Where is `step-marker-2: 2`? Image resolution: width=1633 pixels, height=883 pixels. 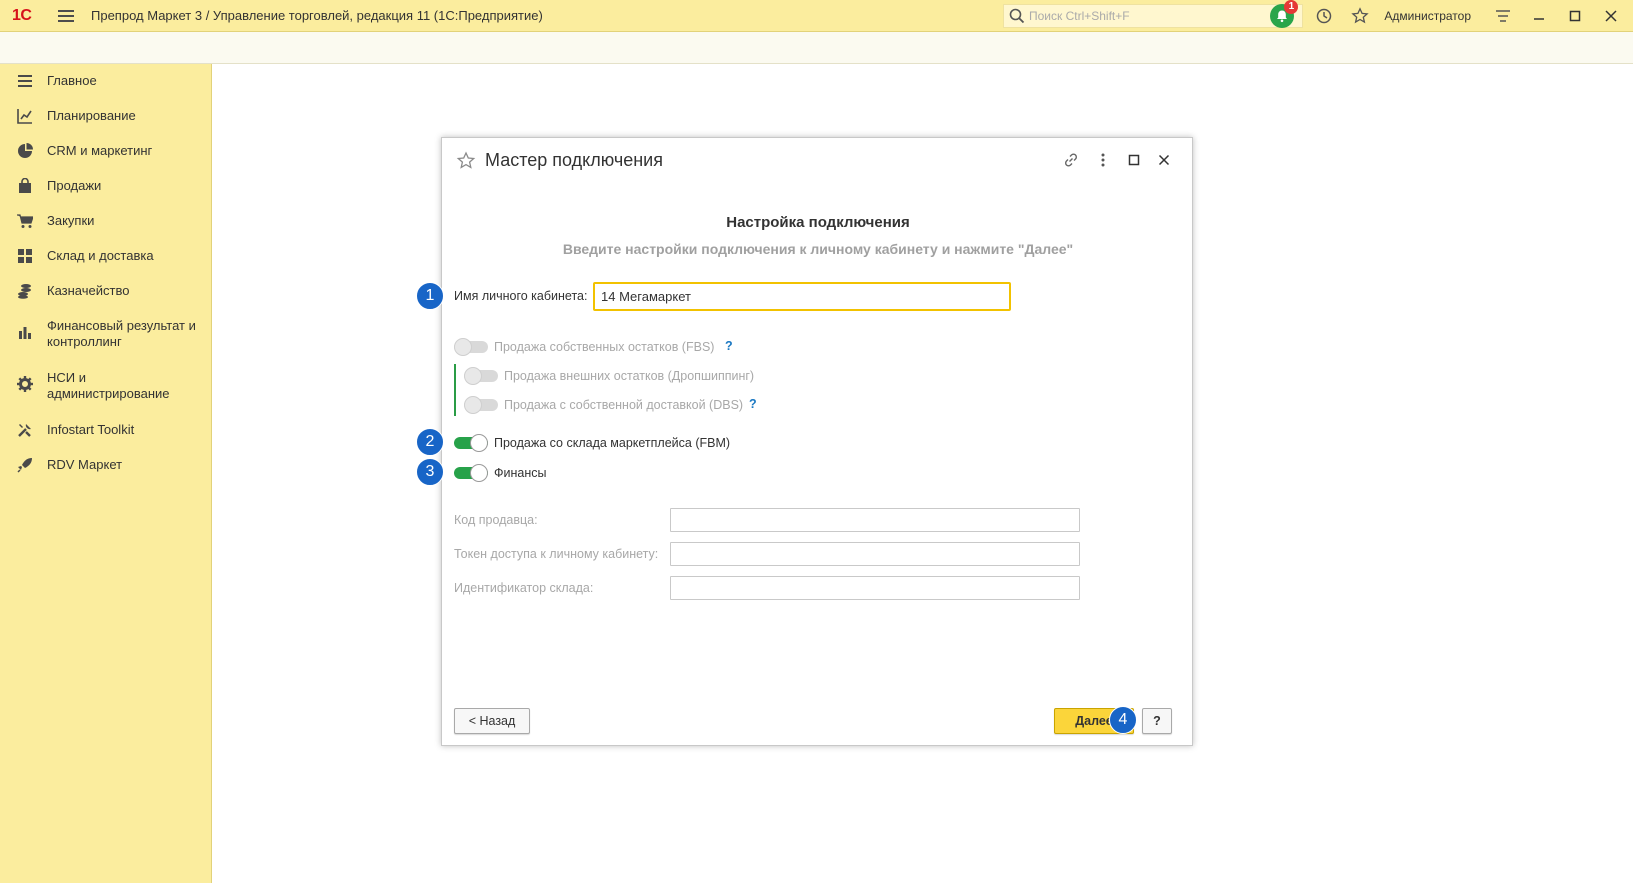 step-marker-2: 2 is located at coordinates (430, 442).